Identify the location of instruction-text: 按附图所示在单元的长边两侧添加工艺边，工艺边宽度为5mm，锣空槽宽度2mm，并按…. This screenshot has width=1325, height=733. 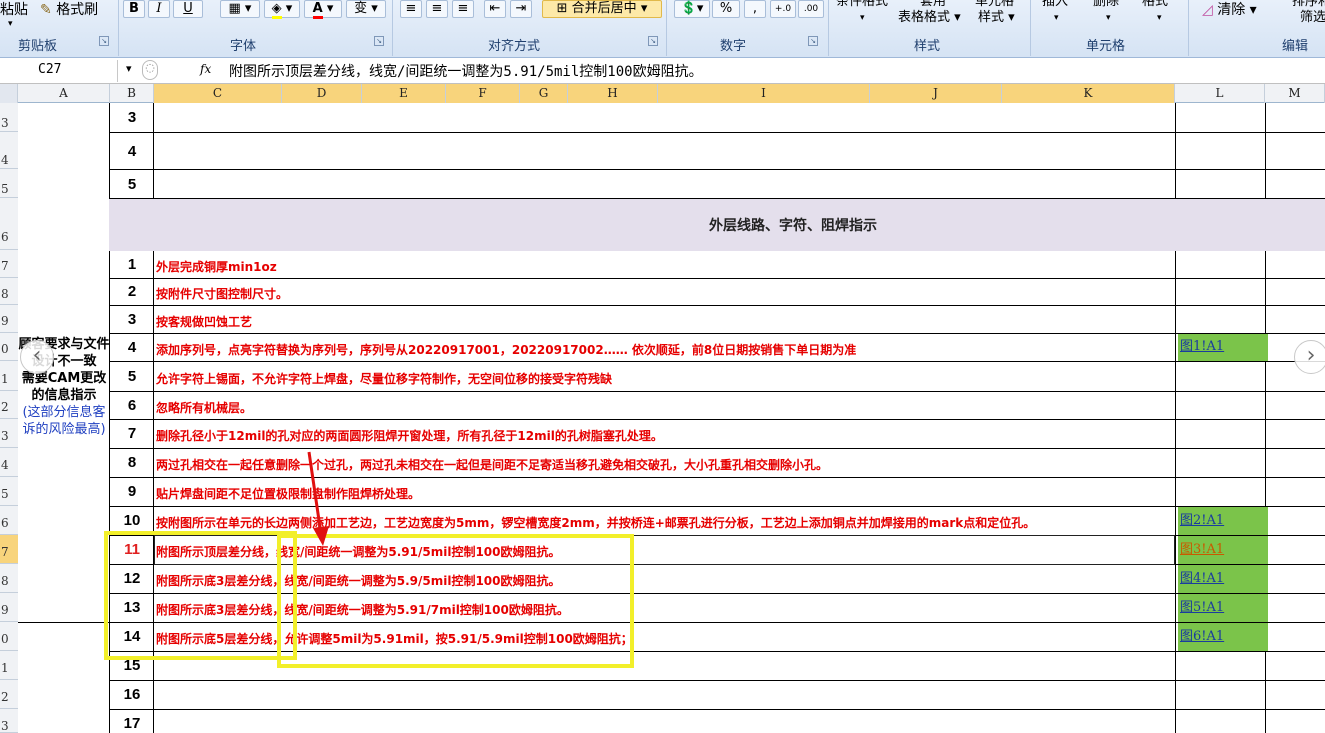
(595, 522).